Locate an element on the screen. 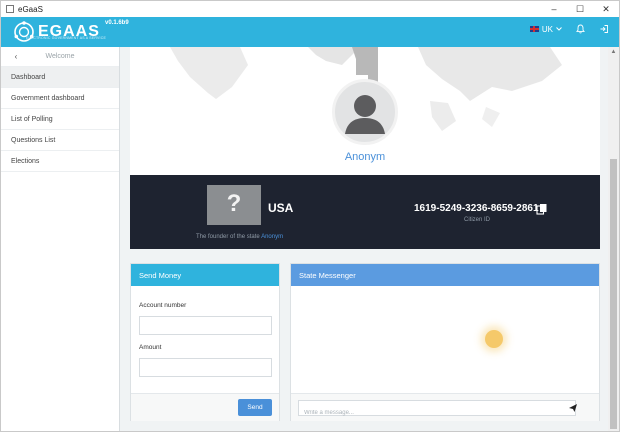 This screenshot has height=432, width=620. profile-name: Anonym is located at coordinates (365, 157).